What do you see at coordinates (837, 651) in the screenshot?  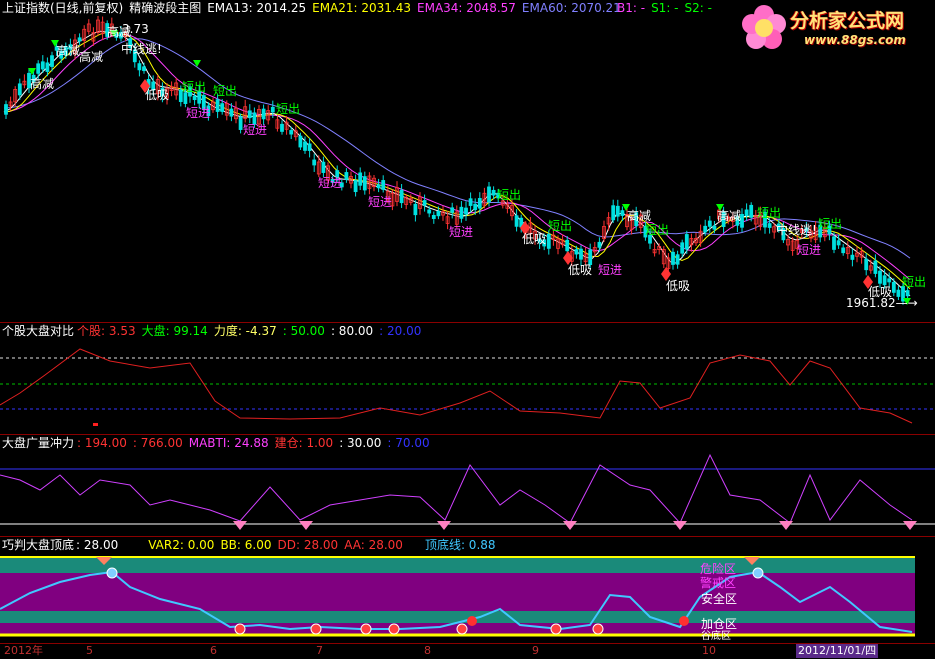 I see `selected-date: 2012/11/01/四` at bounding box center [837, 651].